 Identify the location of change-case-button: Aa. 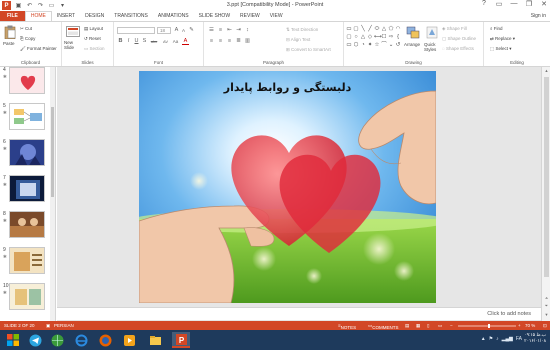
(175, 41).